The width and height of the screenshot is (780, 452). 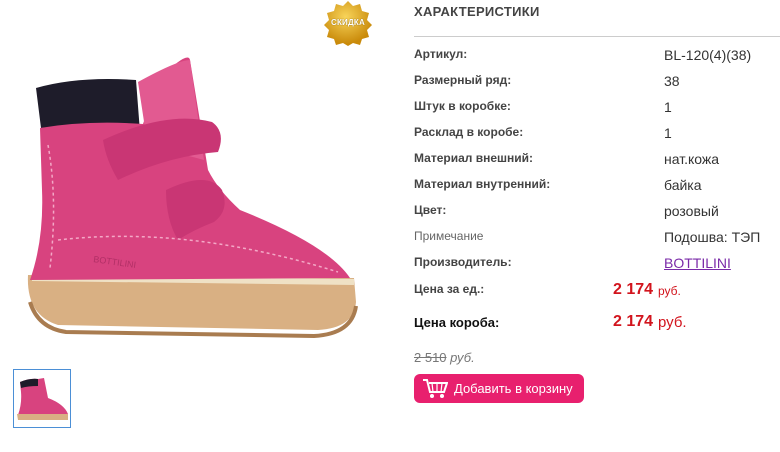 I want to click on spec-value-article: BL-120(4)(38), so click(x=708, y=55).